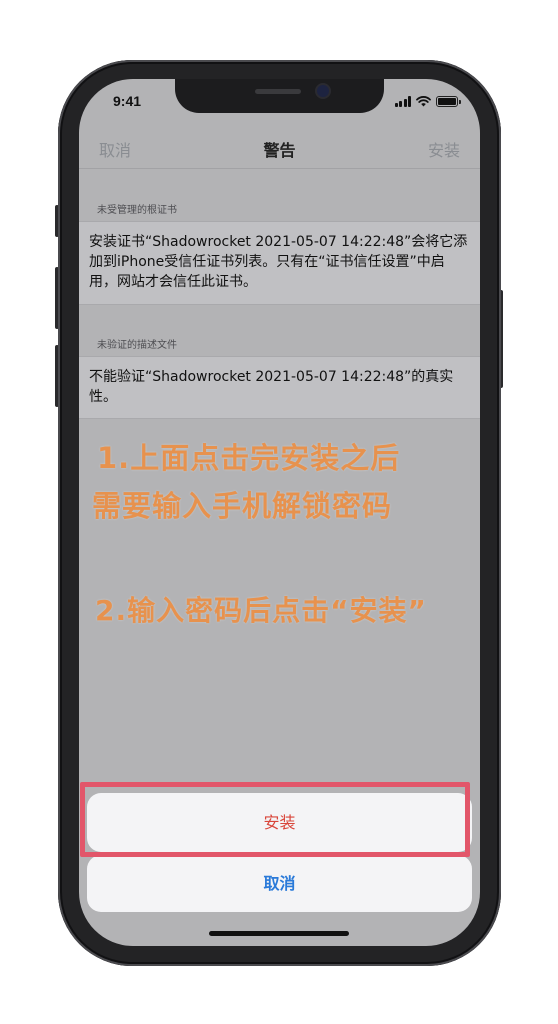 This screenshot has height=1024, width=558. Describe the element at coordinates (137, 210) in the screenshot. I see `section-header-root-certificate: 未受管理的根证书` at that location.